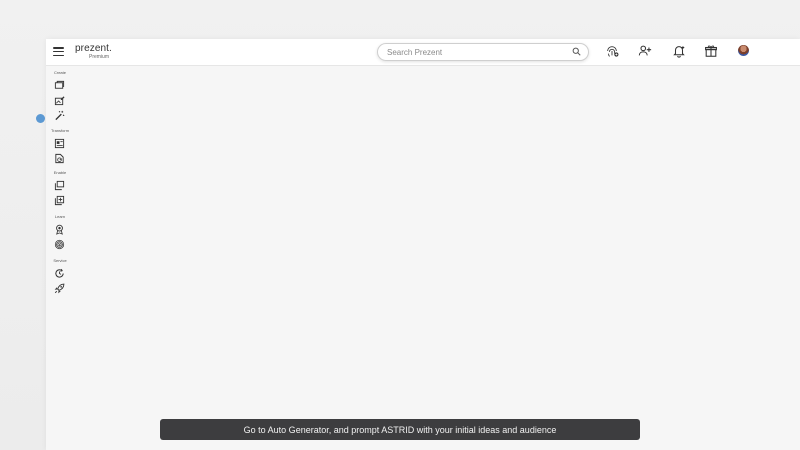 The height and width of the screenshot is (450, 800). Describe the element at coordinates (59, 72) in the screenshot. I see `section-label-create: Create` at that location.